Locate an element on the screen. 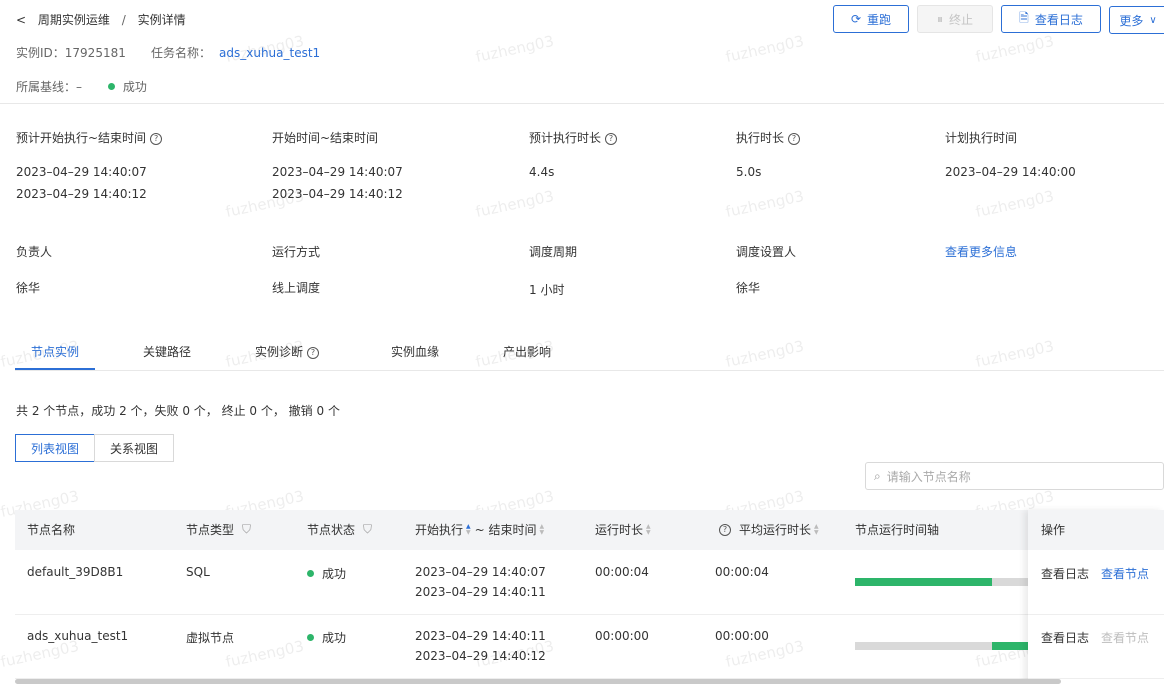 This screenshot has width=1164, height=684. end-time-cell: 2023–04–29 14:40:12 is located at coordinates (480, 656).